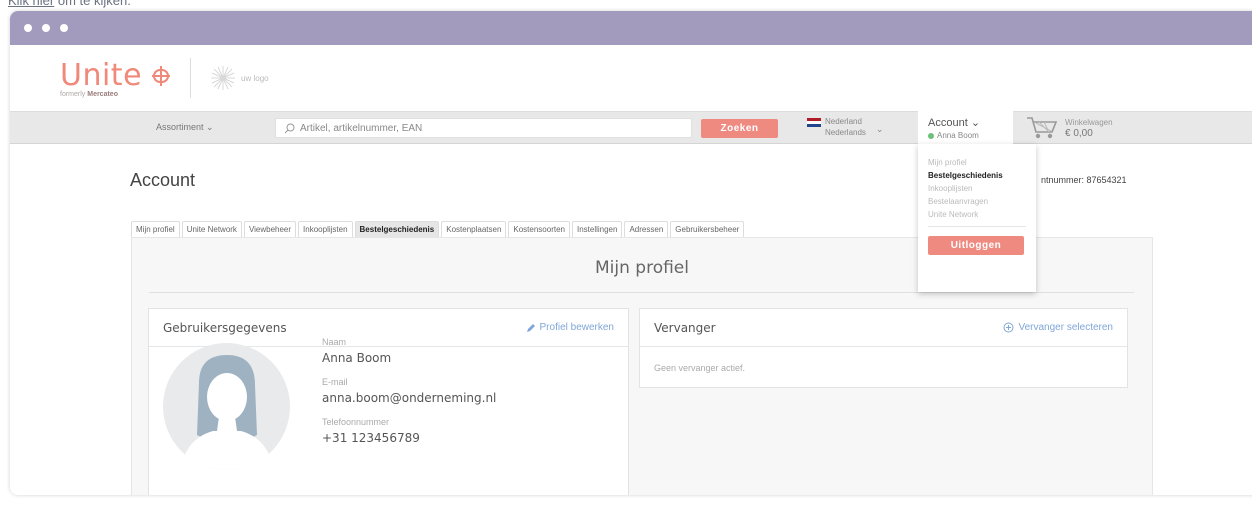 This screenshot has height=514, width=1252. I want to click on menu-item-unite-network: Unite Network, so click(977, 214).